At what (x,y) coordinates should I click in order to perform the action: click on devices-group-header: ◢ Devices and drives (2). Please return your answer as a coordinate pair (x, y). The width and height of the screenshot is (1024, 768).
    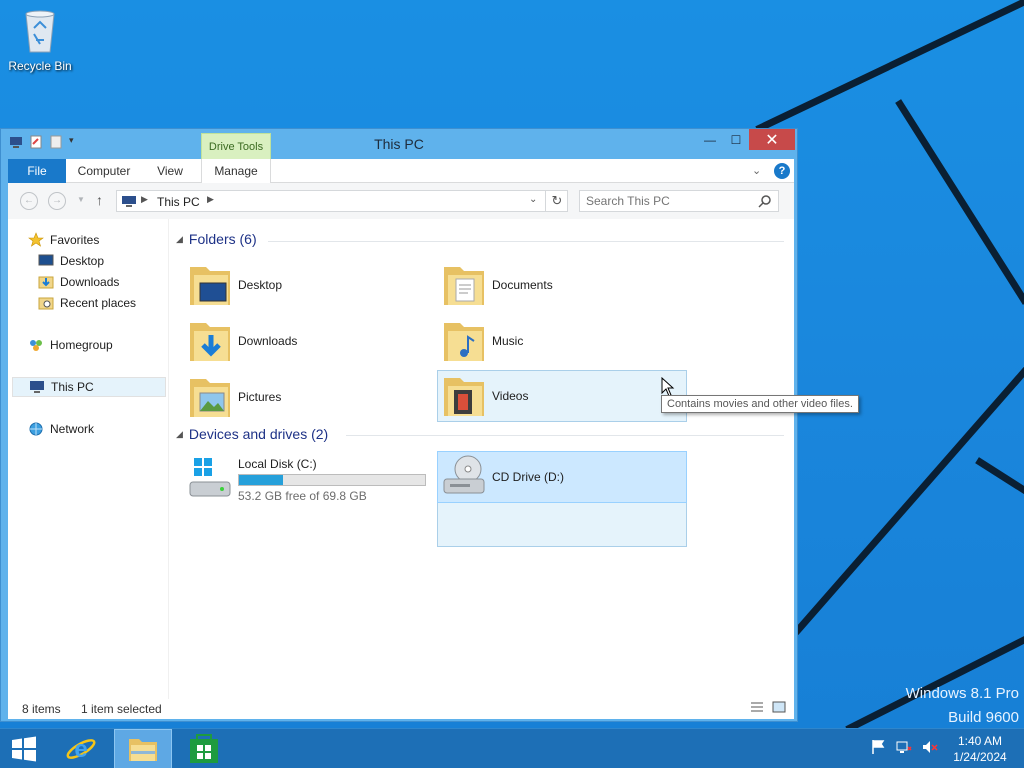
    Looking at the image, I should click on (252, 434).